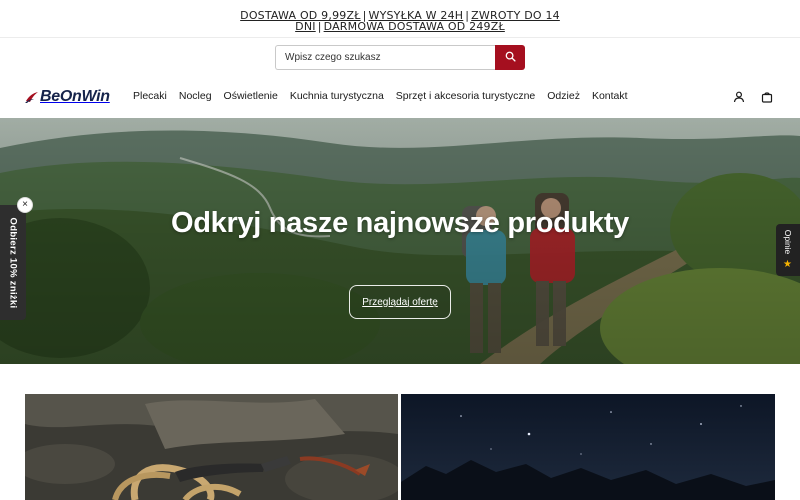 This screenshot has height=500, width=800. I want to click on search-input, so click(385, 57).